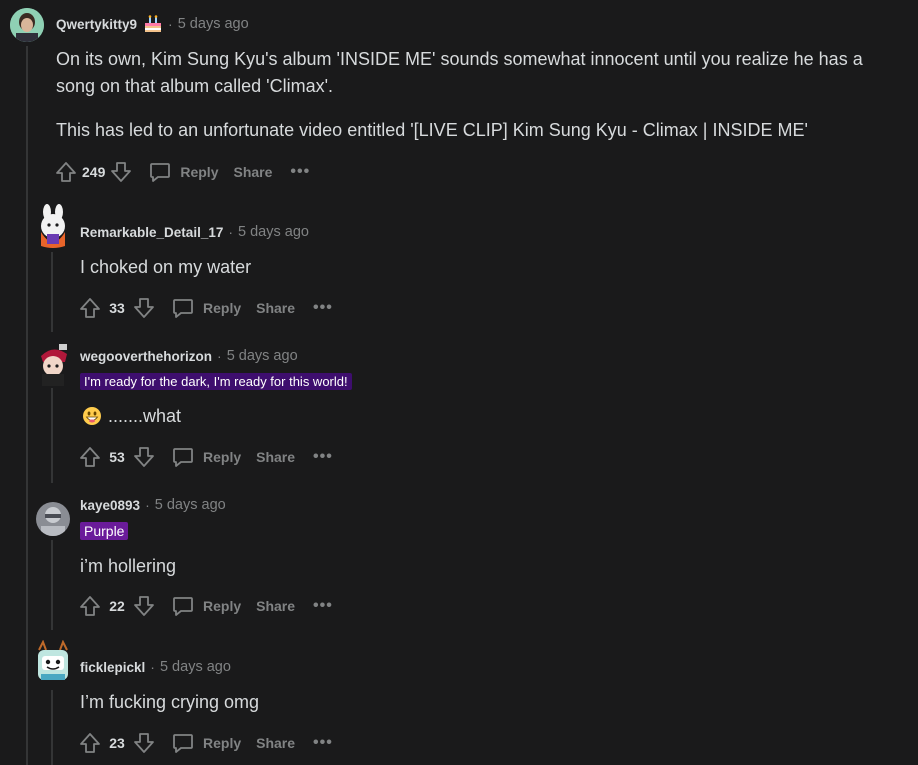 The width and height of the screenshot is (918, 765). Describe the element at coordinates (117, 457) in the screenshot. I see `vote-score: 53` at that location.